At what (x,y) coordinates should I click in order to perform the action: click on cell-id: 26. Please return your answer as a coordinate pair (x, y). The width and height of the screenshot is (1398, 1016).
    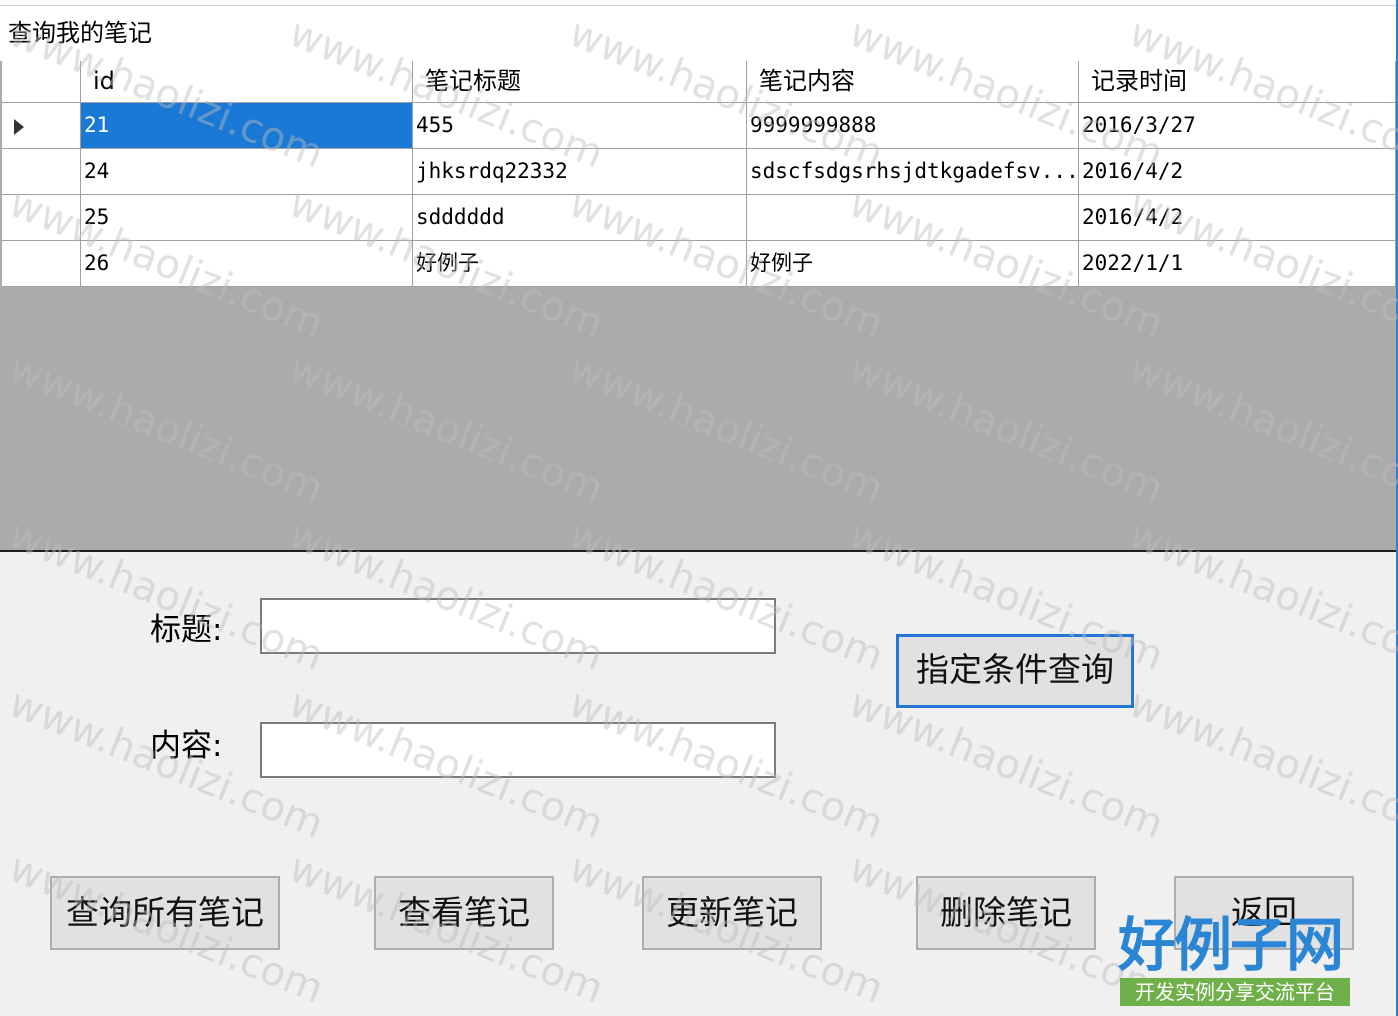
    Looking at the image, I should click on (247, 264).